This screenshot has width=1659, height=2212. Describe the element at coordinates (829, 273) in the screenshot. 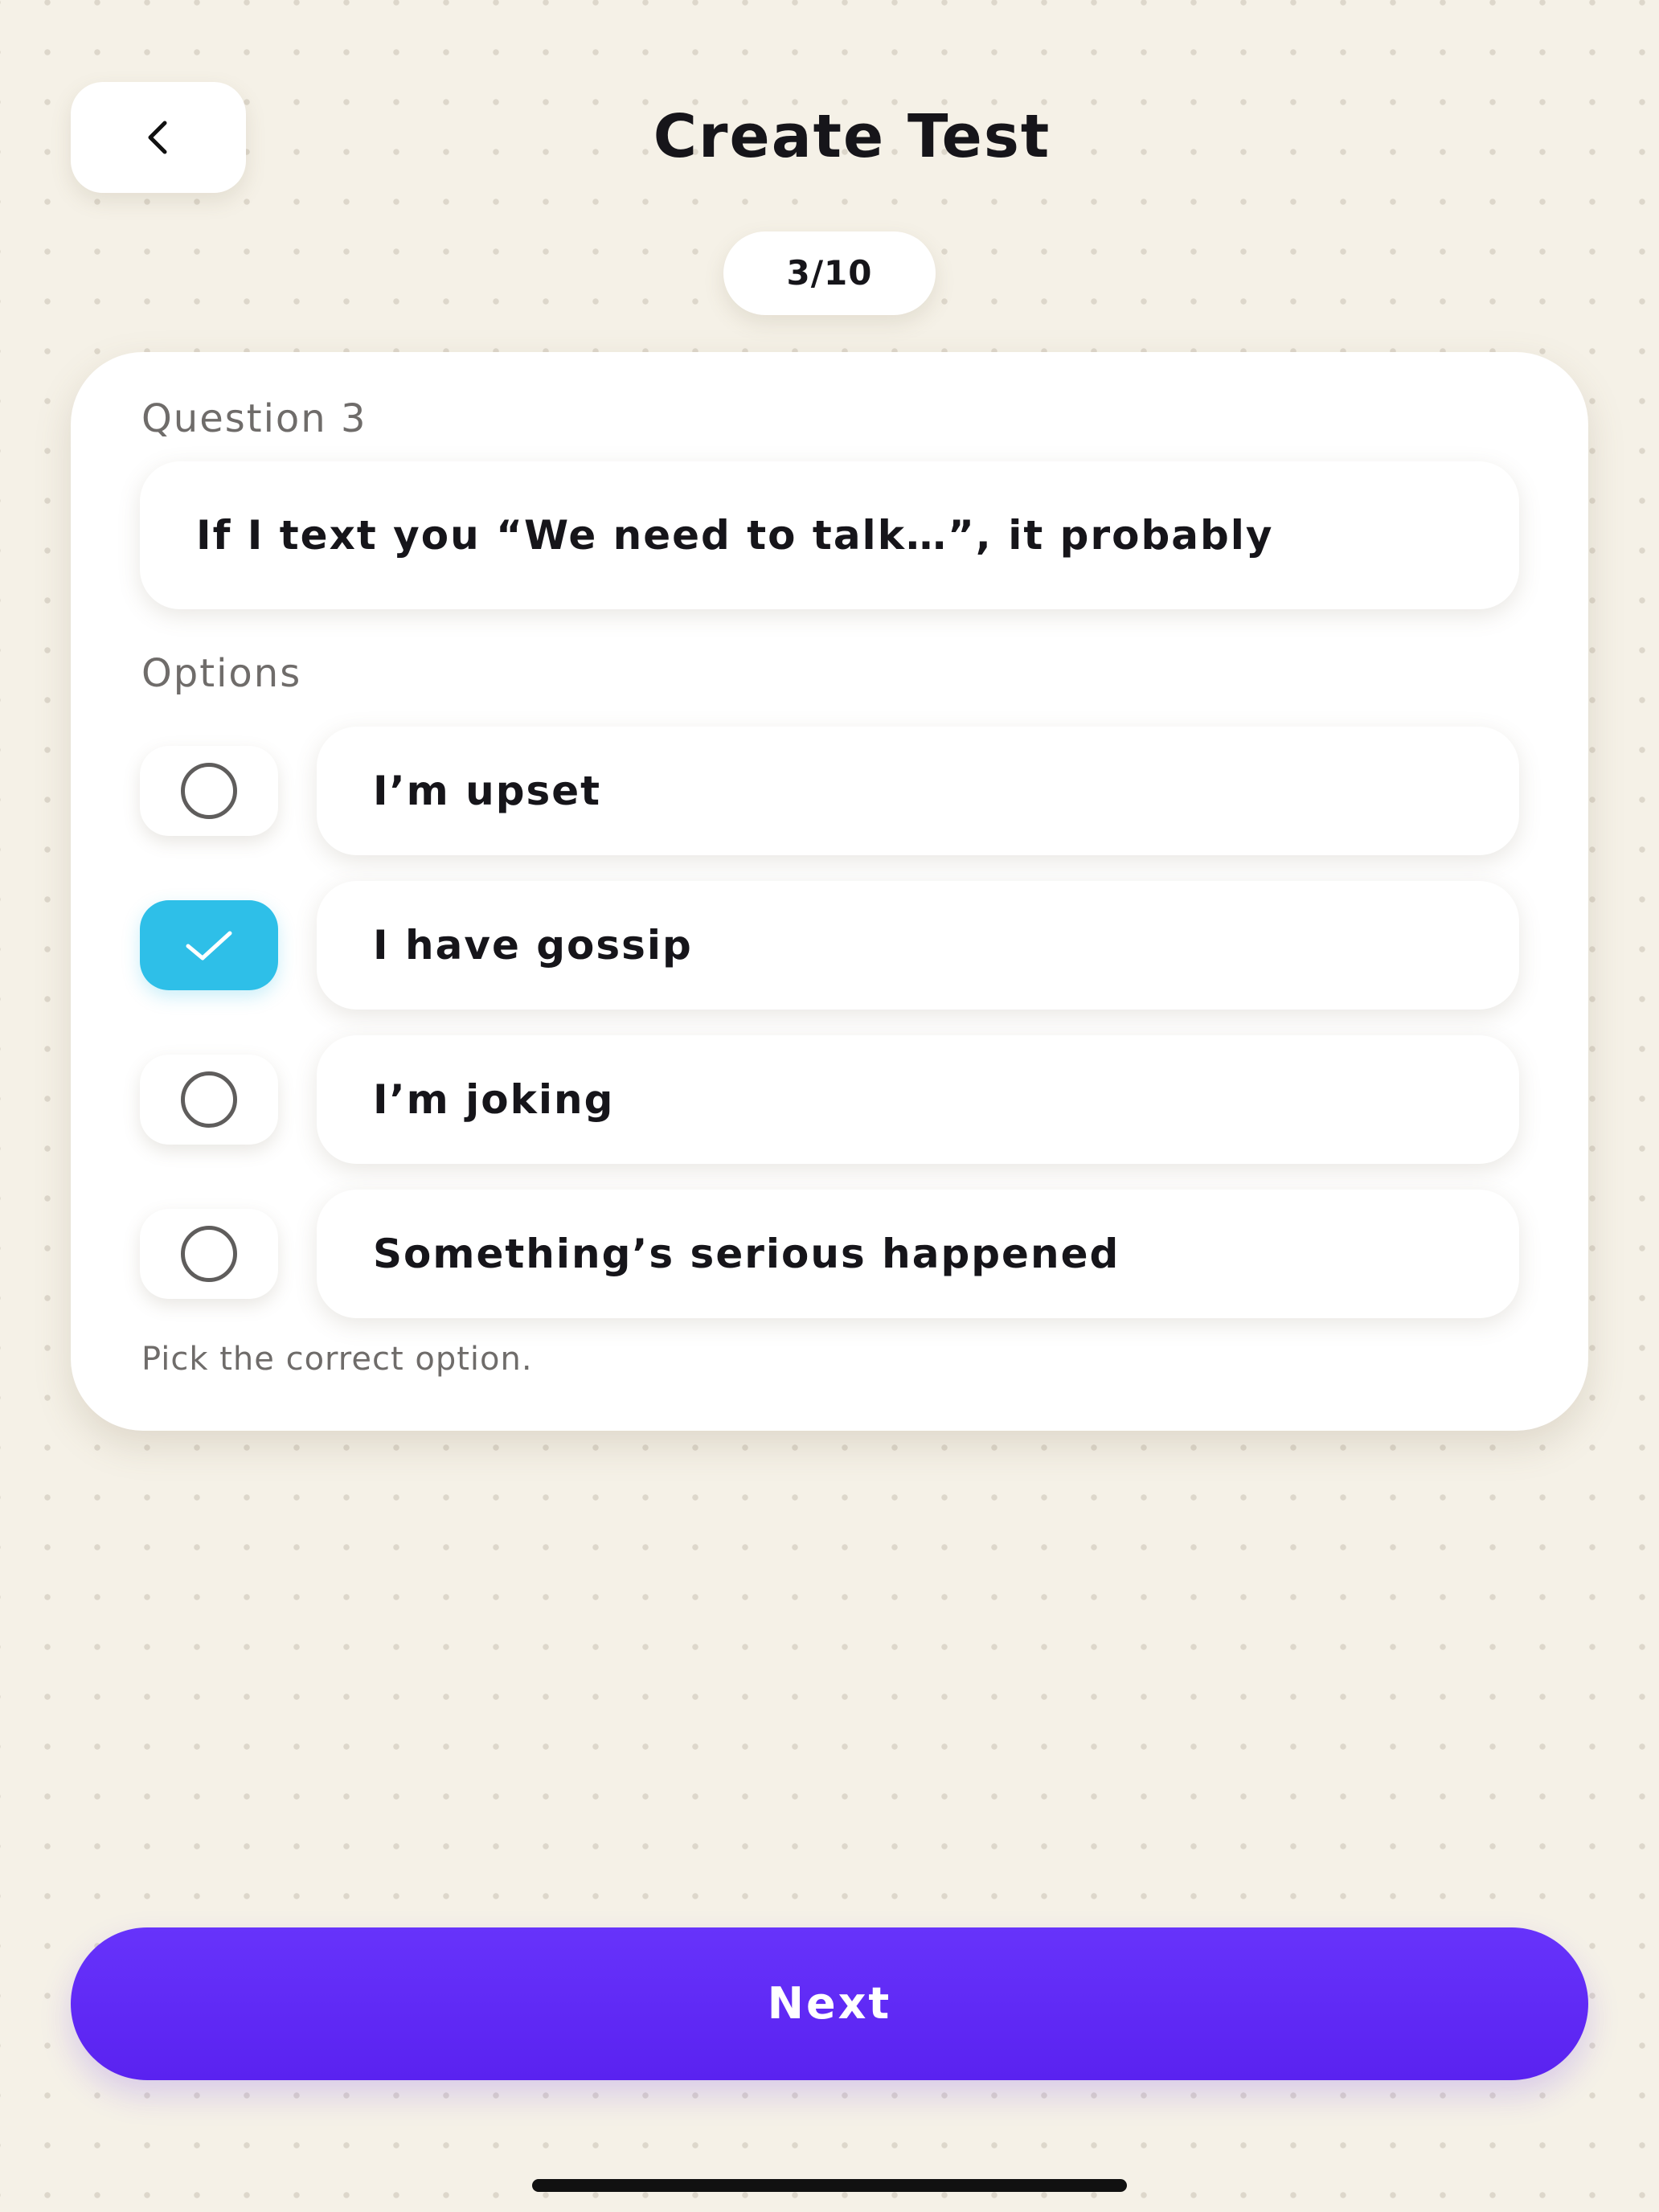

I see `progress-badge: 3/10` at that location.